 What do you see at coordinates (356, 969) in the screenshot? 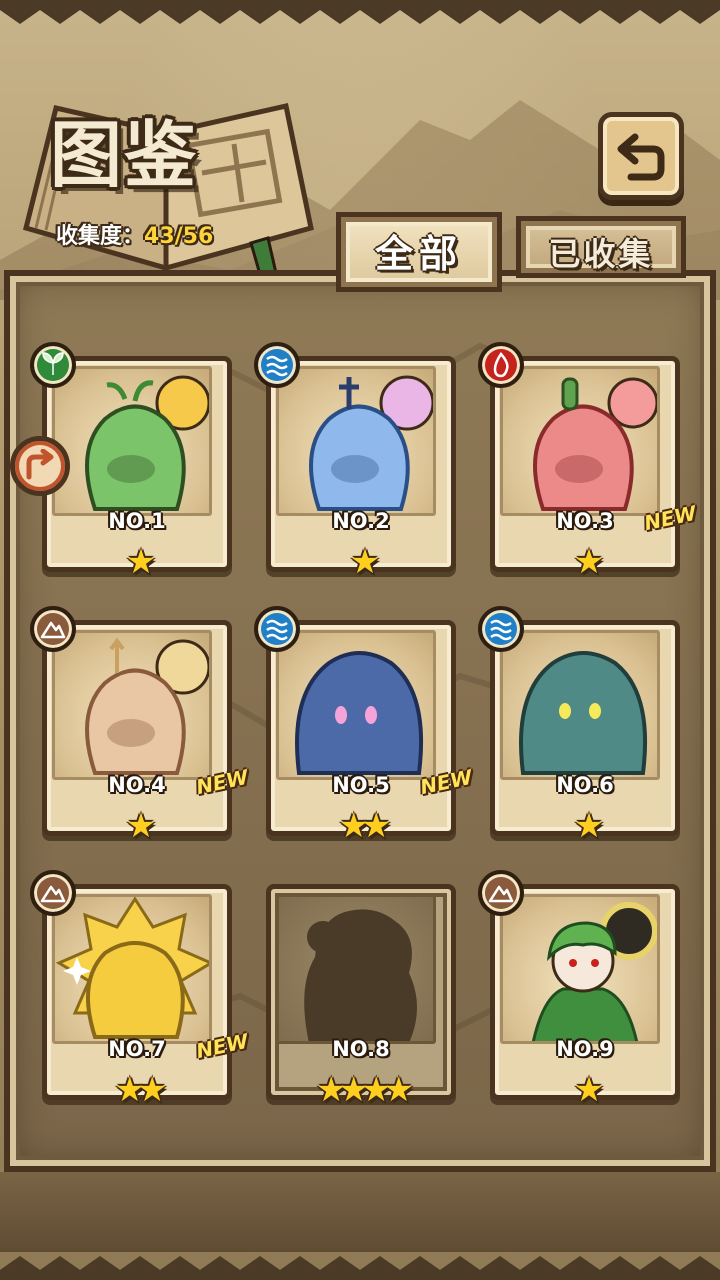
I see `monster-silhouette` at bounding box center [356, 969].